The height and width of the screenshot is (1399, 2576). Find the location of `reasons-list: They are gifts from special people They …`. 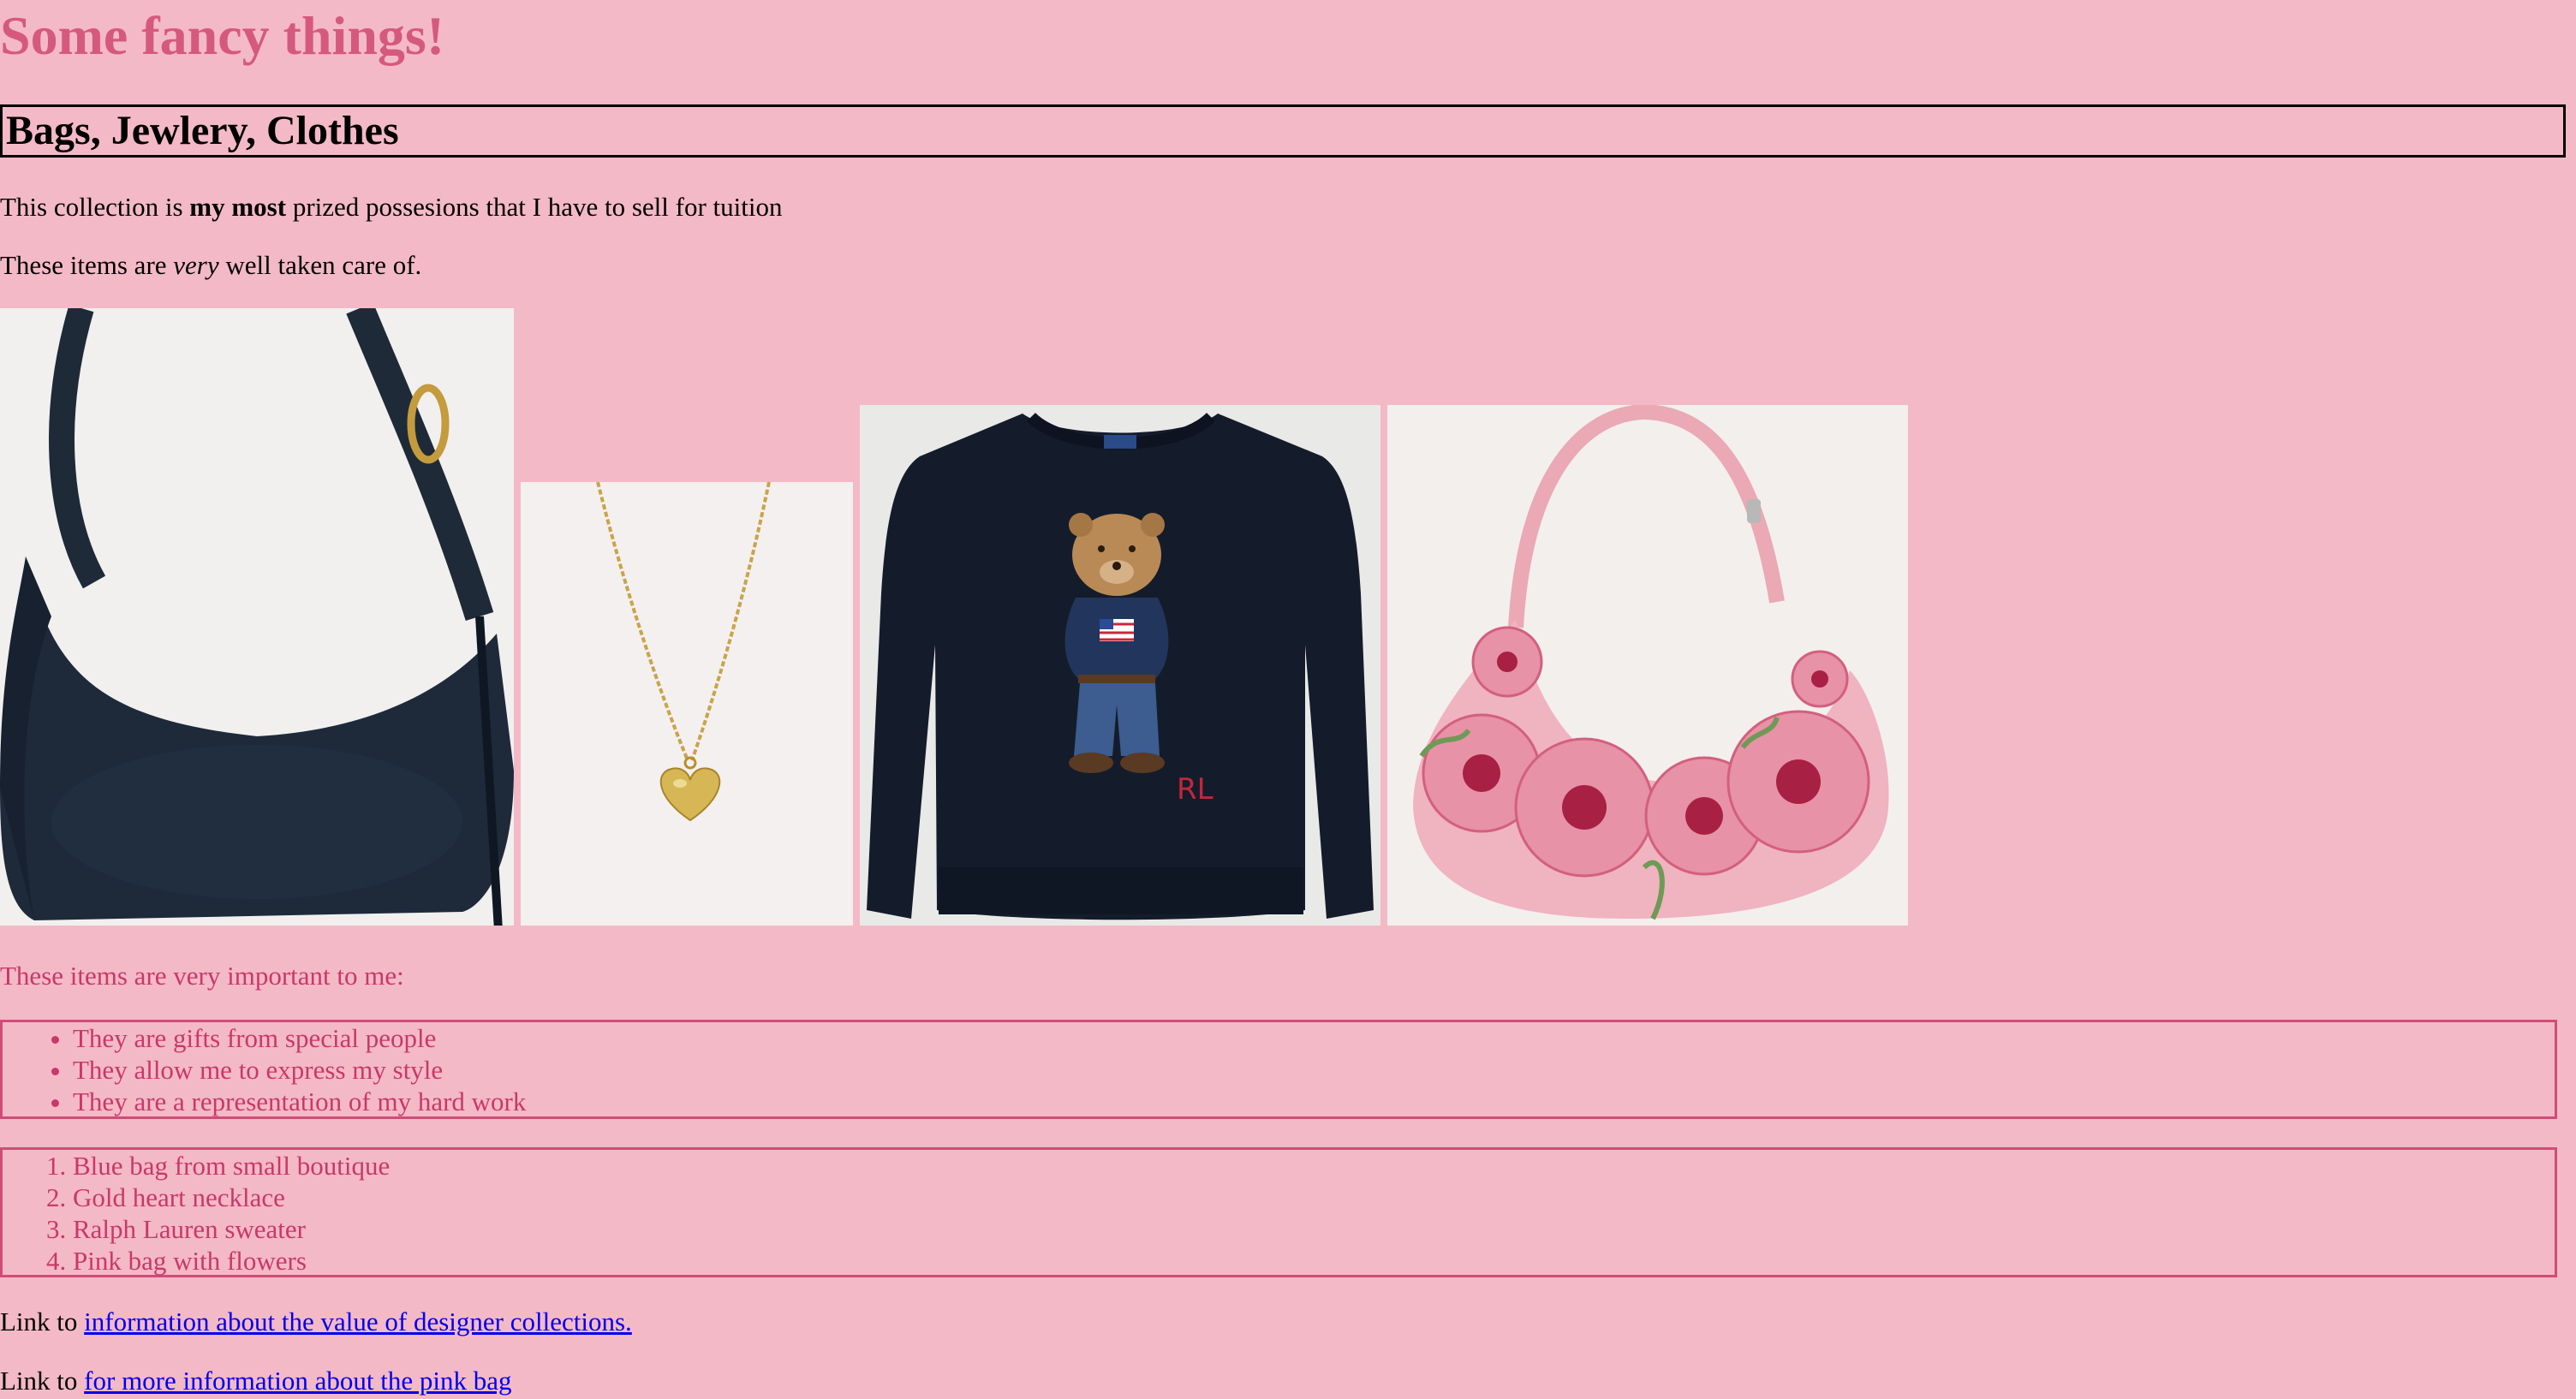

reasons-list: They are gifts from special people They … is located at coordinates (1278, 1069).